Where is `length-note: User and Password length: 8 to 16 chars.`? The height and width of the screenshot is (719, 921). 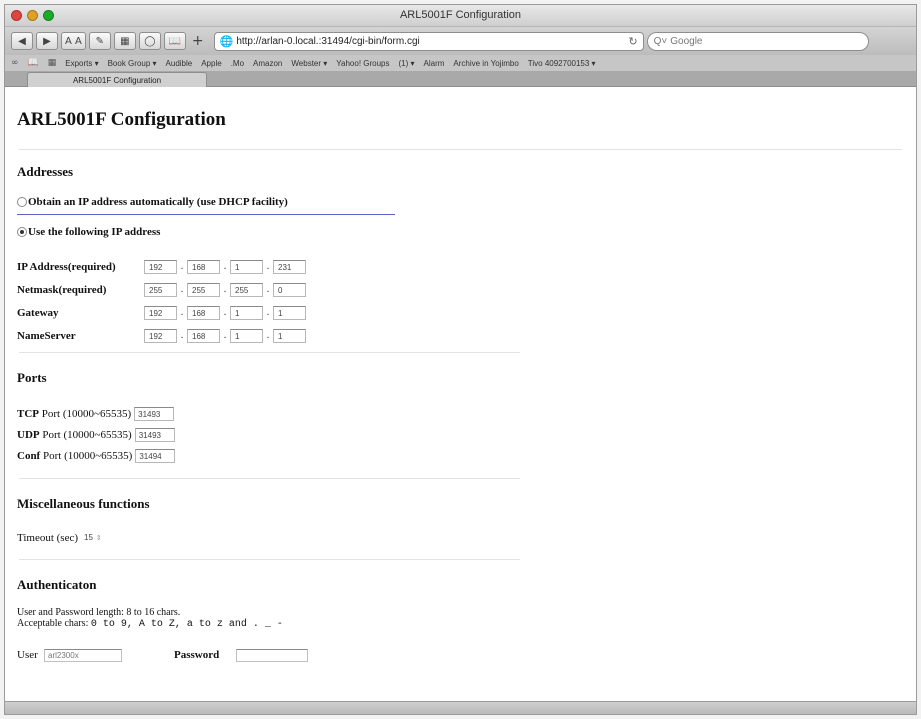
length-note: User and Password length: 8 to 16 chars. is located at coordinates (99, 612).